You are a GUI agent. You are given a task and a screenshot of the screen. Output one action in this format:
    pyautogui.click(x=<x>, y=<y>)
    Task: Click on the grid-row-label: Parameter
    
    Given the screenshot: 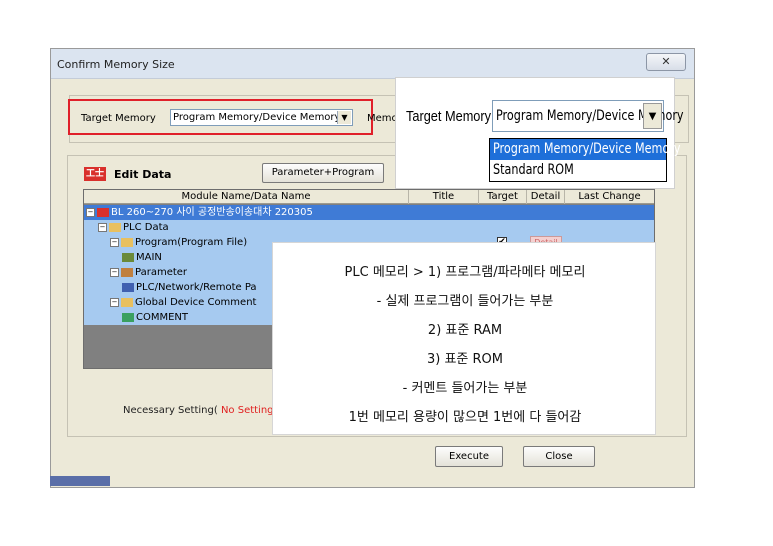 What is the action you would take?
    pyautogui.click(x=161, y=272)
    